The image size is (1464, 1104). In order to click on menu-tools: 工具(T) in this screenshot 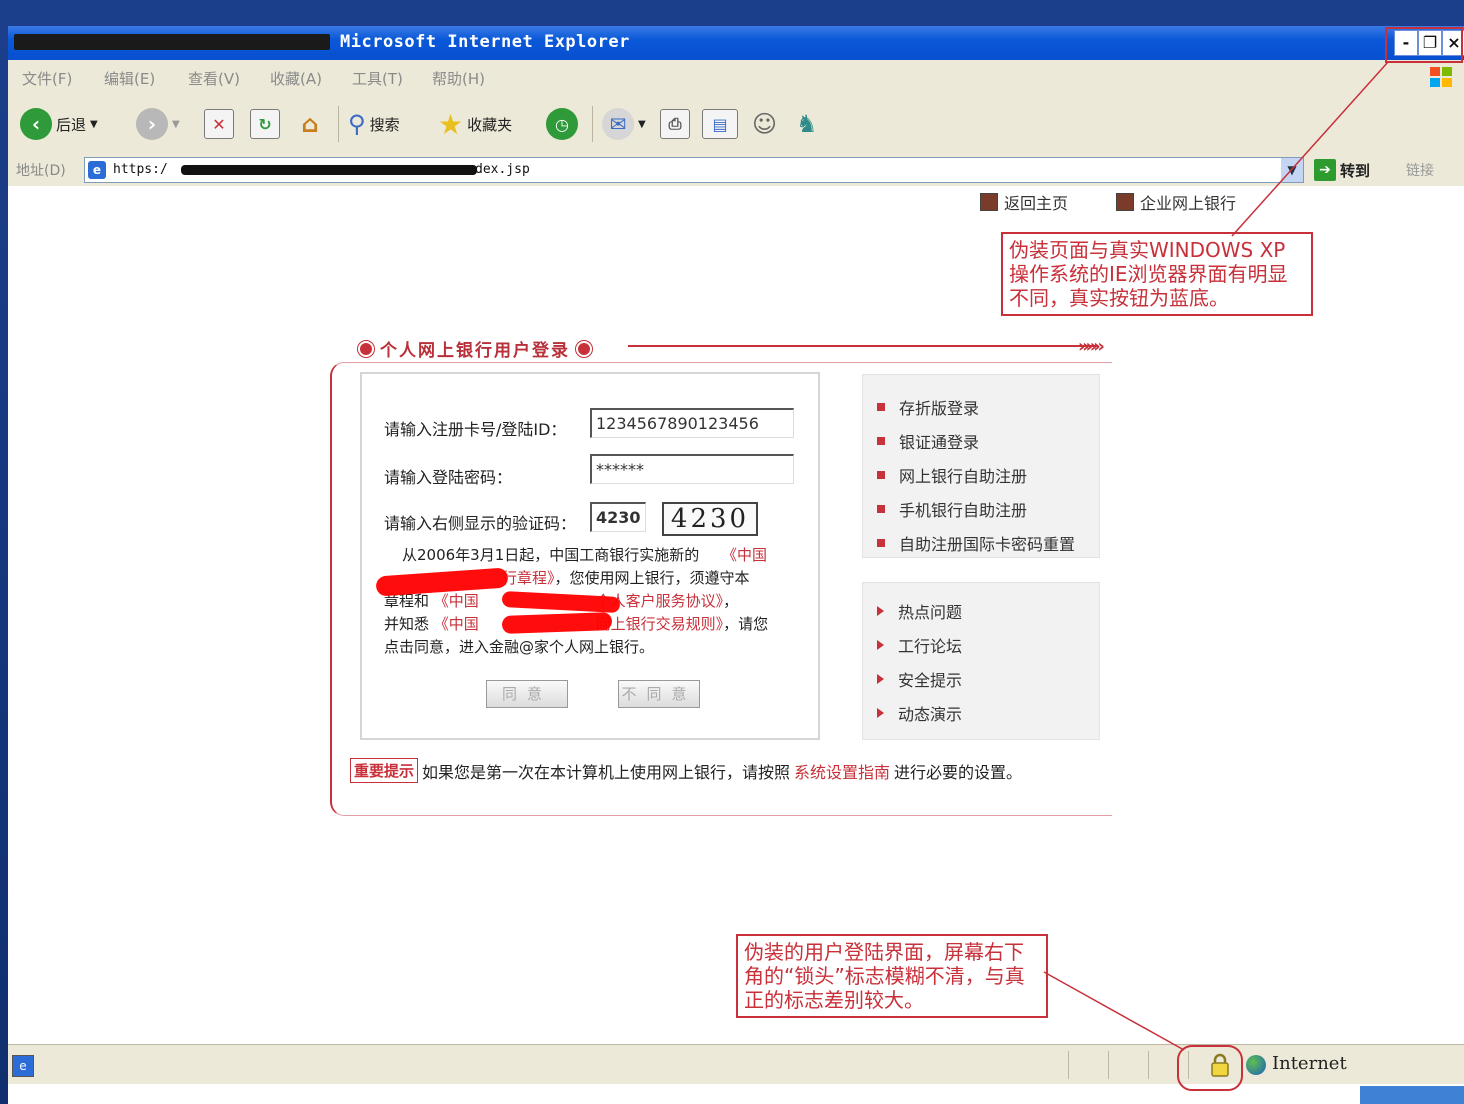, I will do `click(377, 78)`.